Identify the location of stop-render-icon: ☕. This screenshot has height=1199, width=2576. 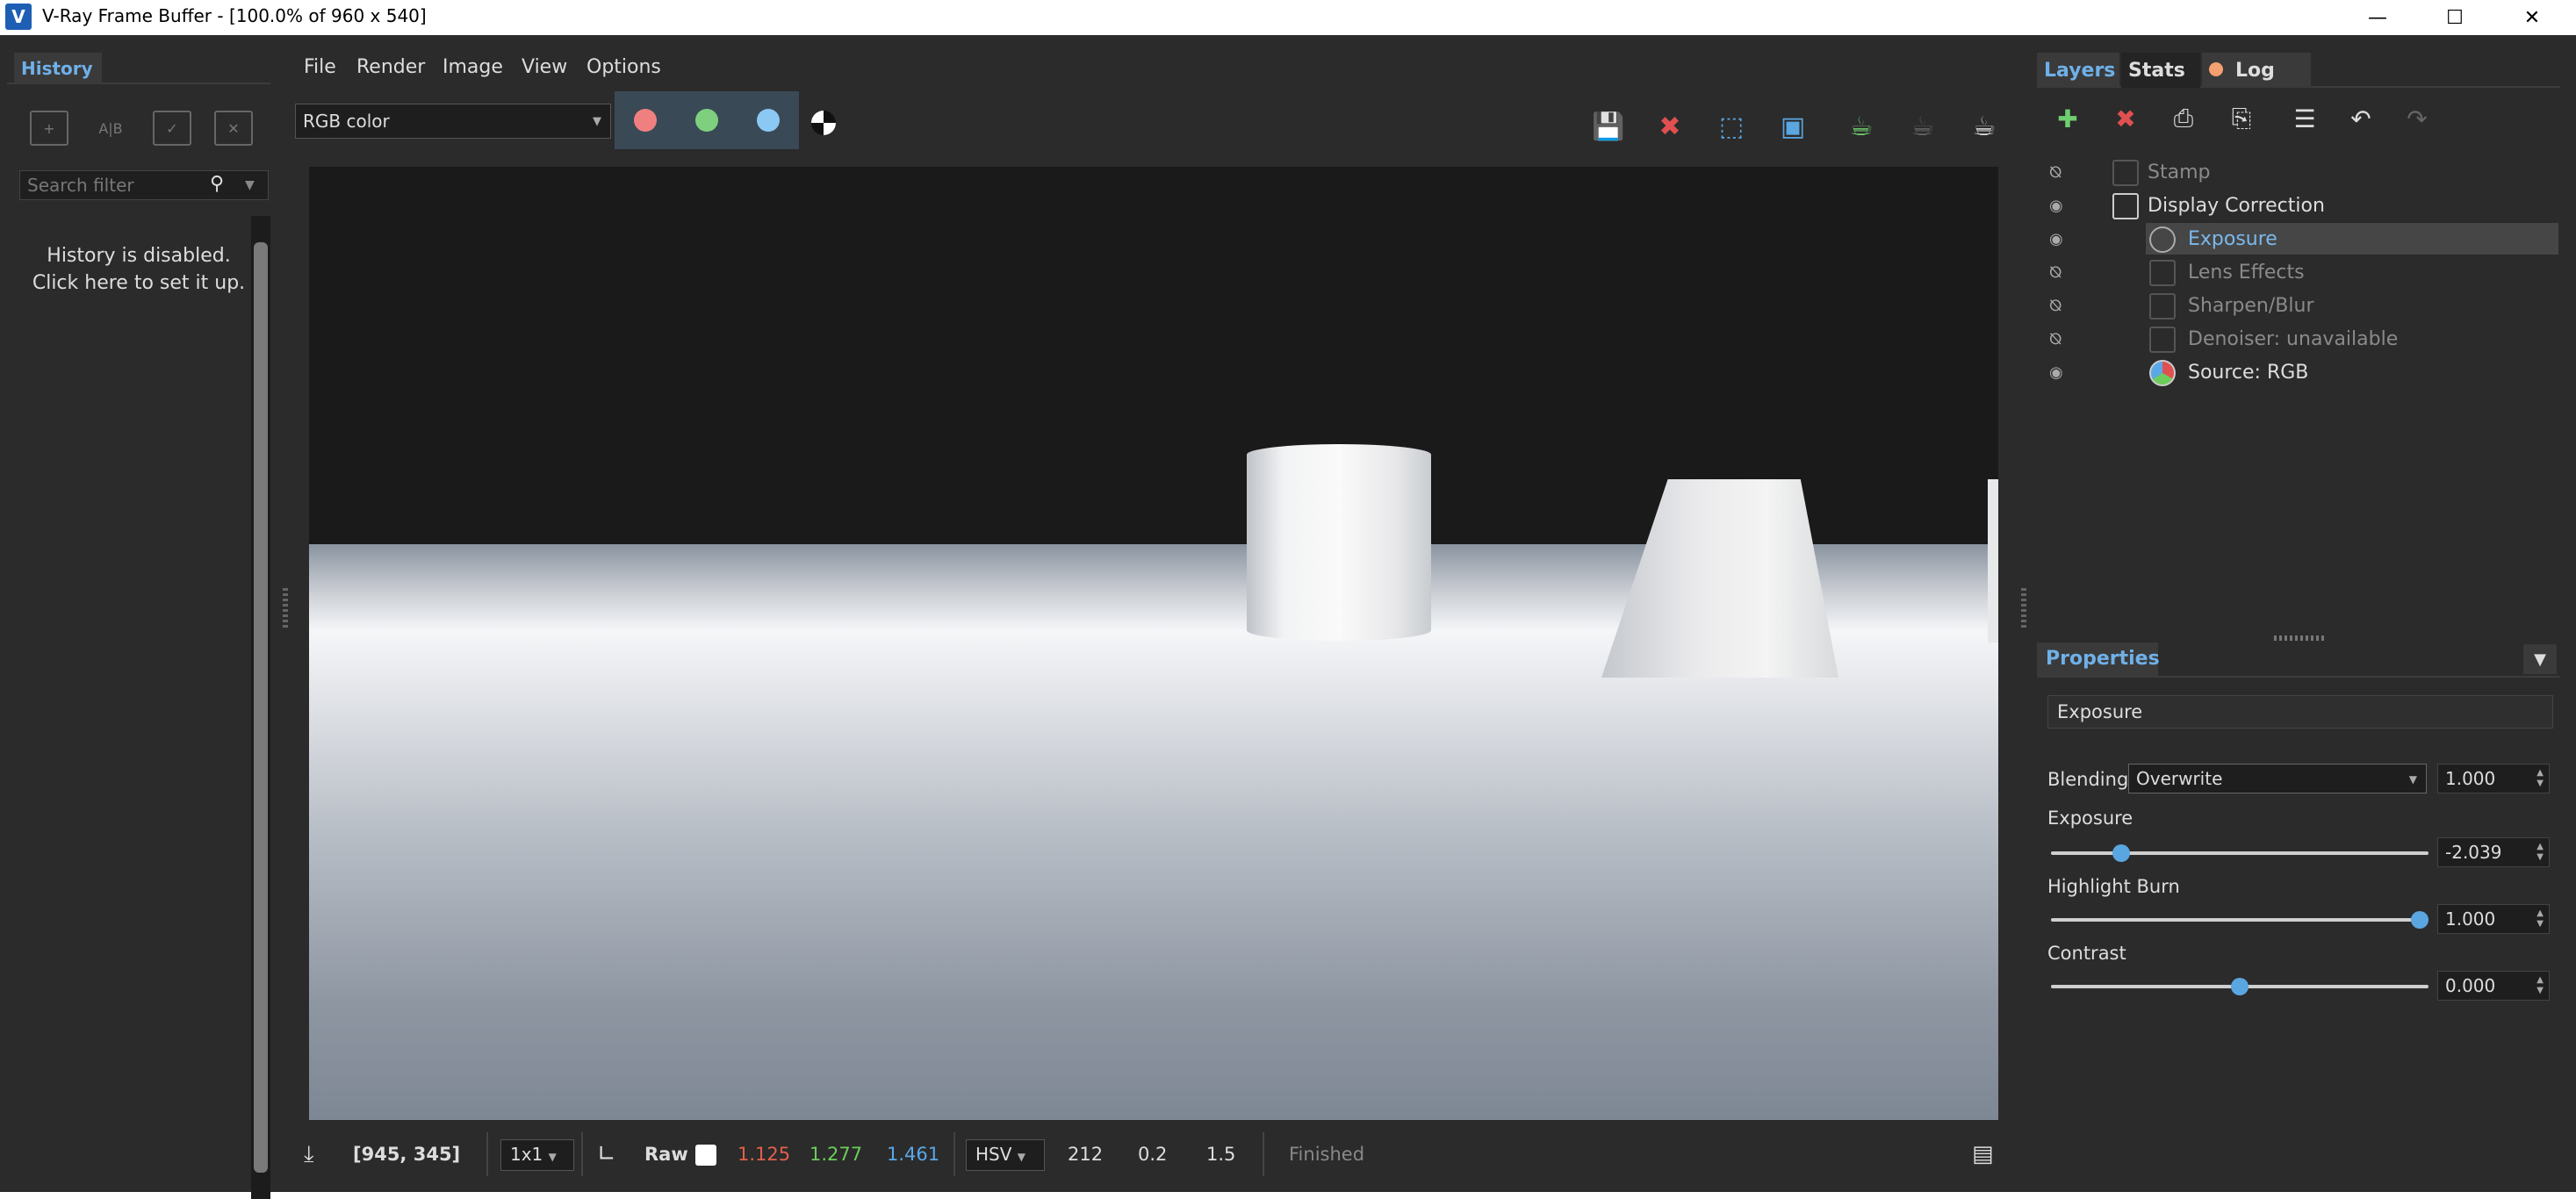
(1922, 126).